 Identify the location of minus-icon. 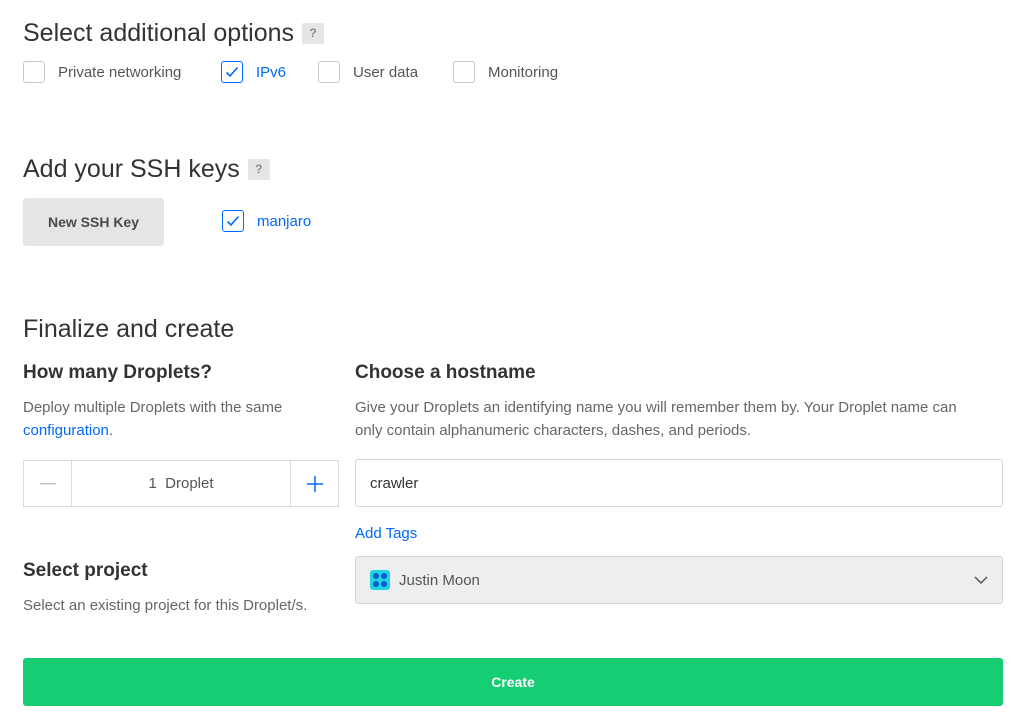
(47, 483).